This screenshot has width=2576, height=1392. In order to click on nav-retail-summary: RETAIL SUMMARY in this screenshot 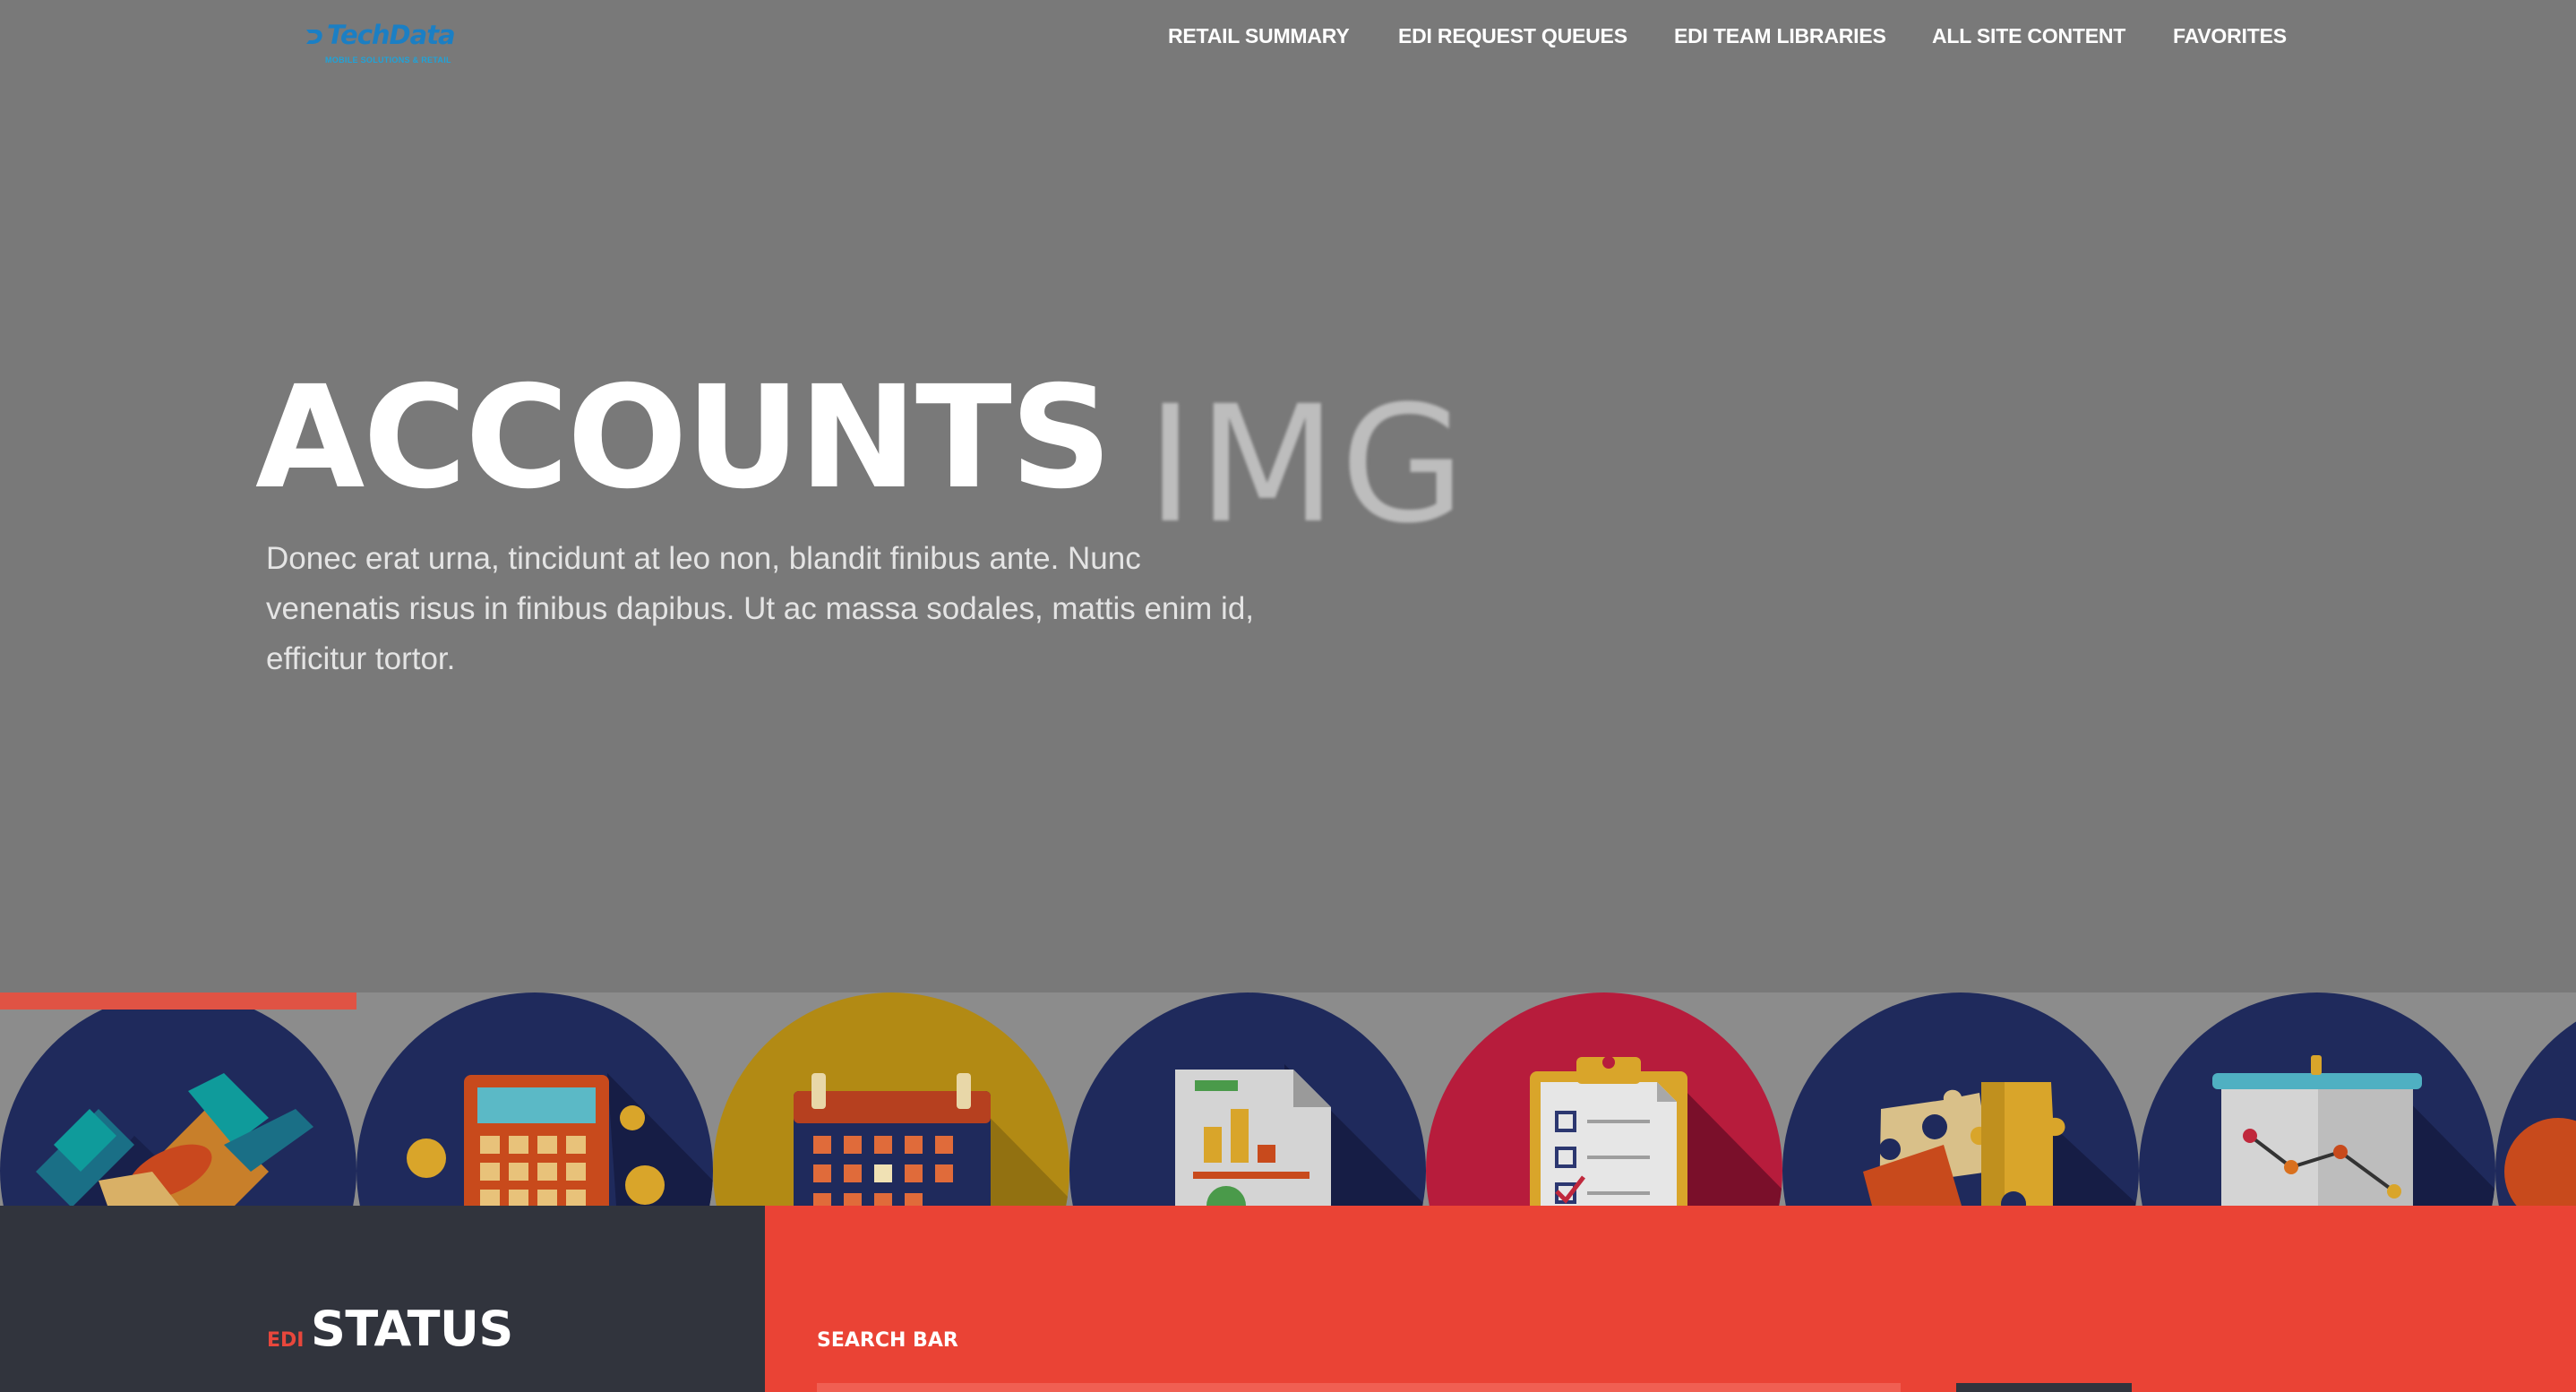, I will do `click(1259, 36)`.